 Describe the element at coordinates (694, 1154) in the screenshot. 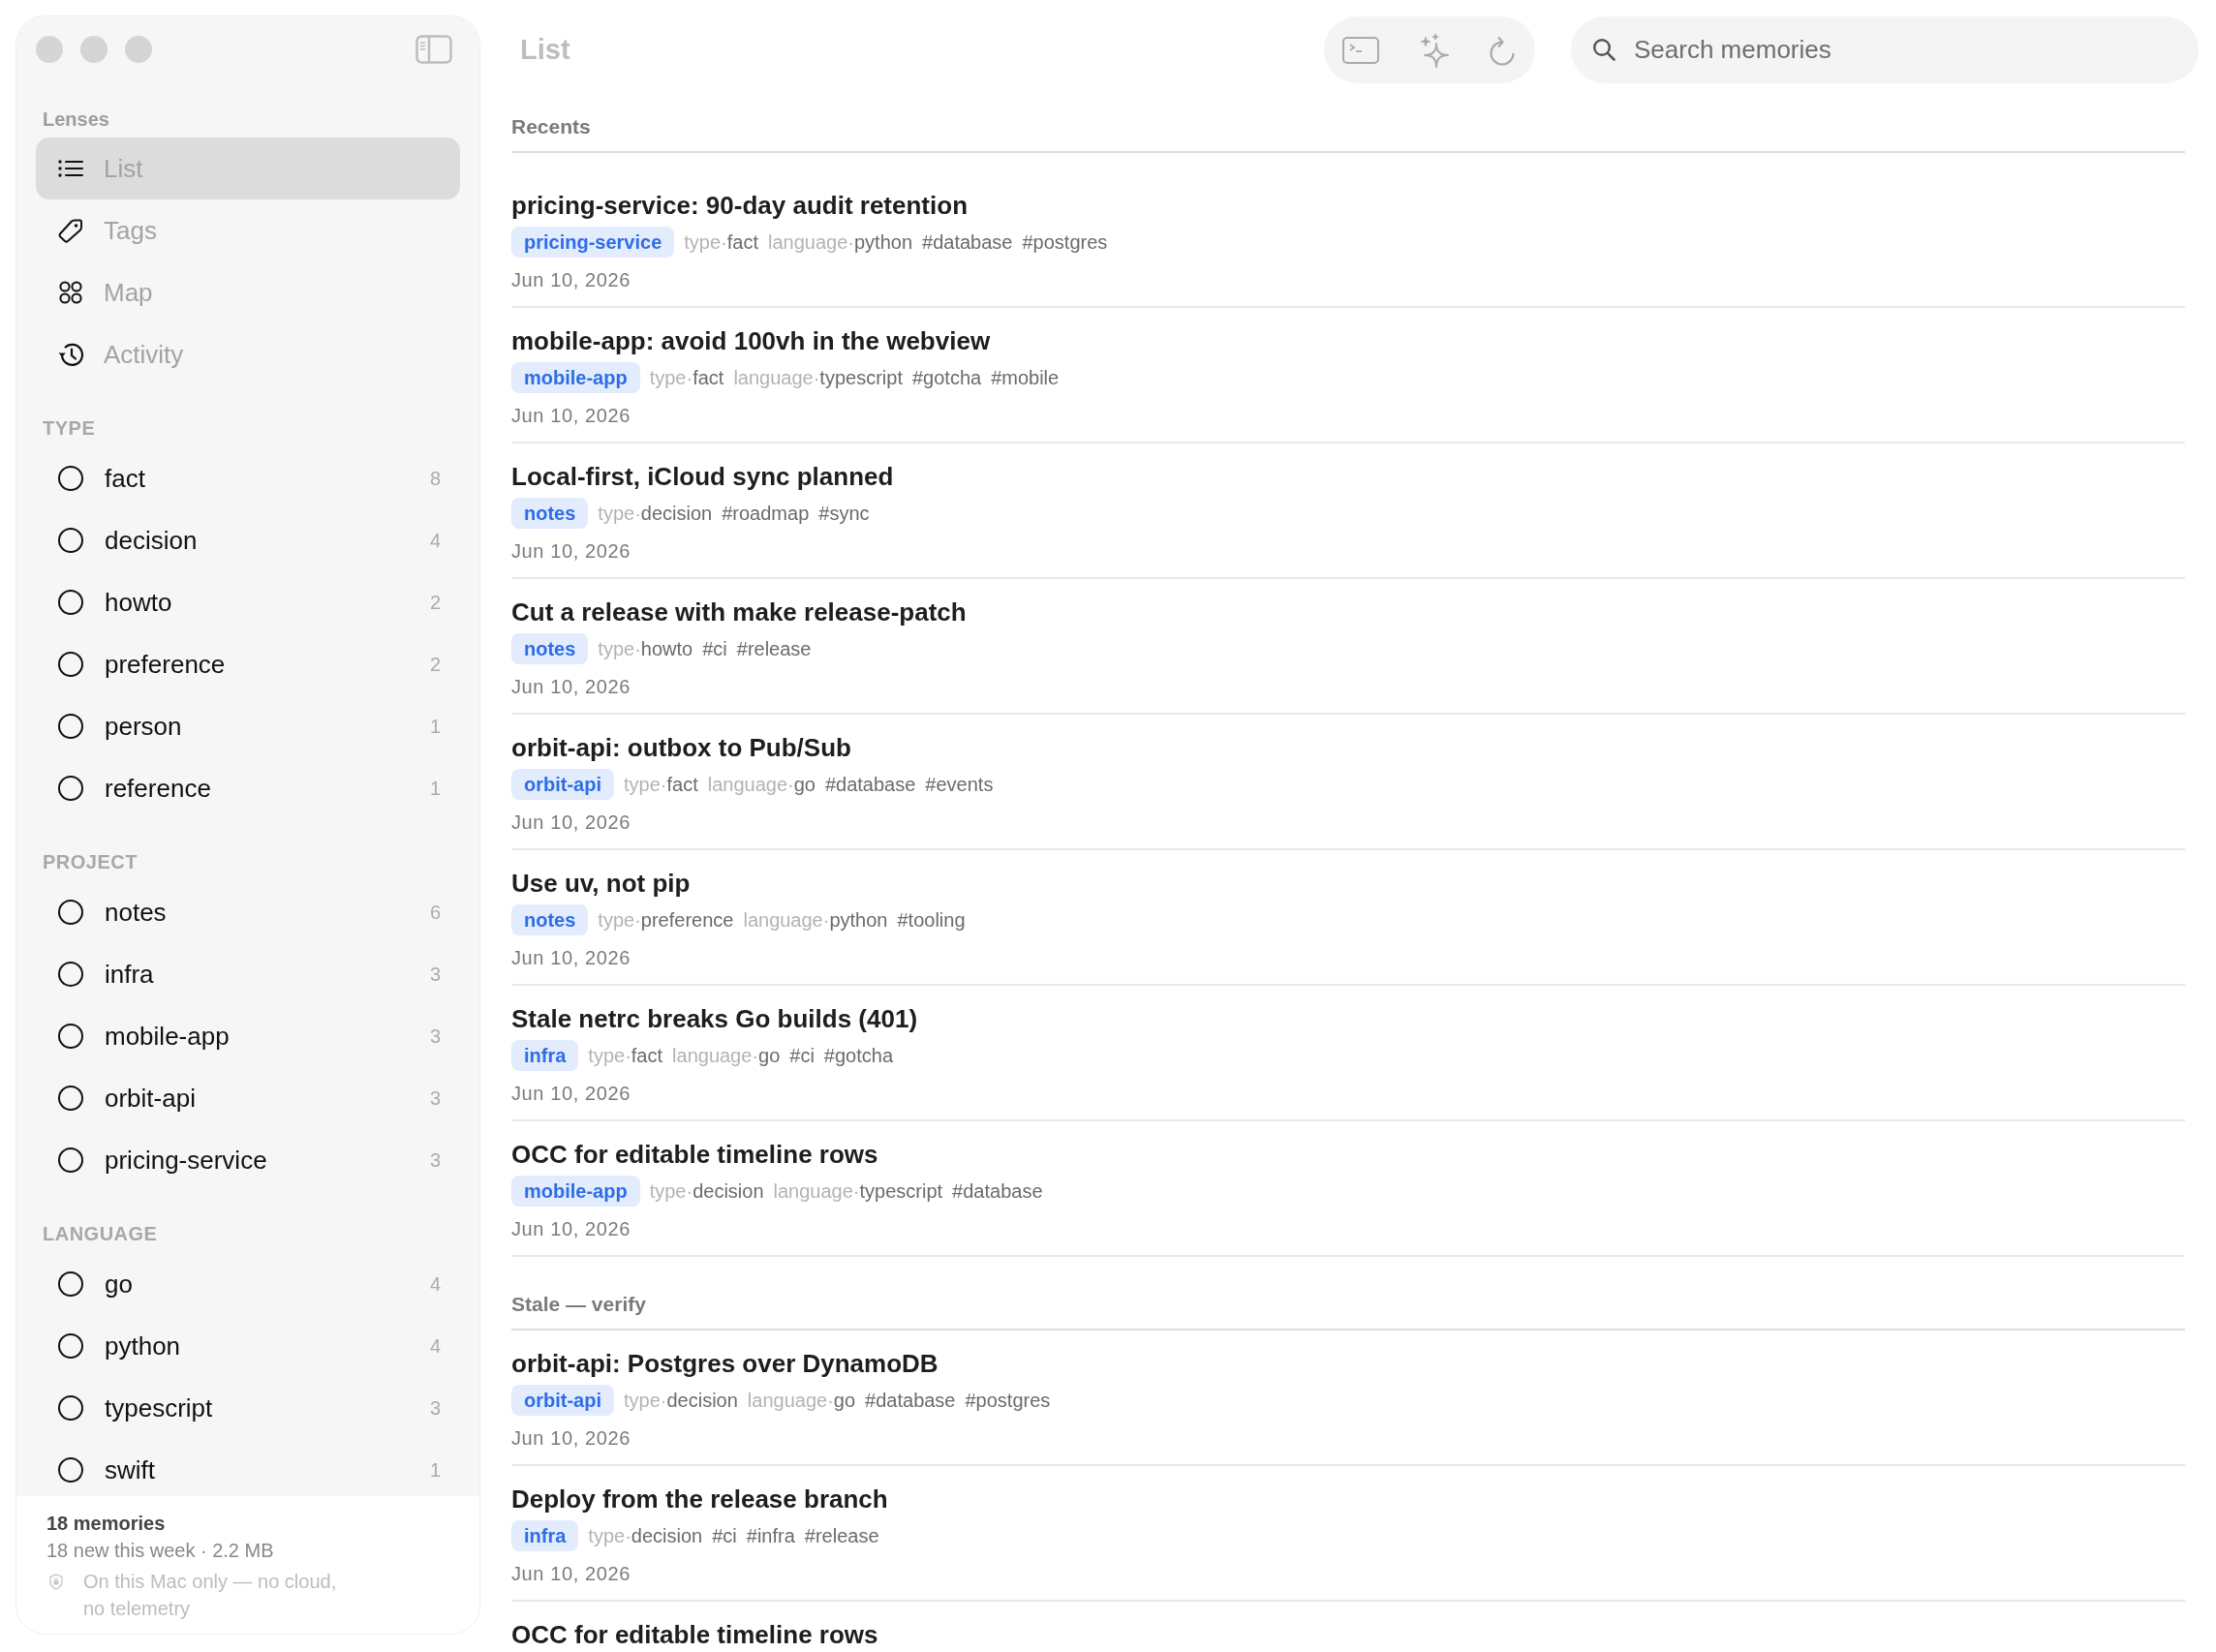

I see `memory-title: OCC for editable timeline rows` at that location.